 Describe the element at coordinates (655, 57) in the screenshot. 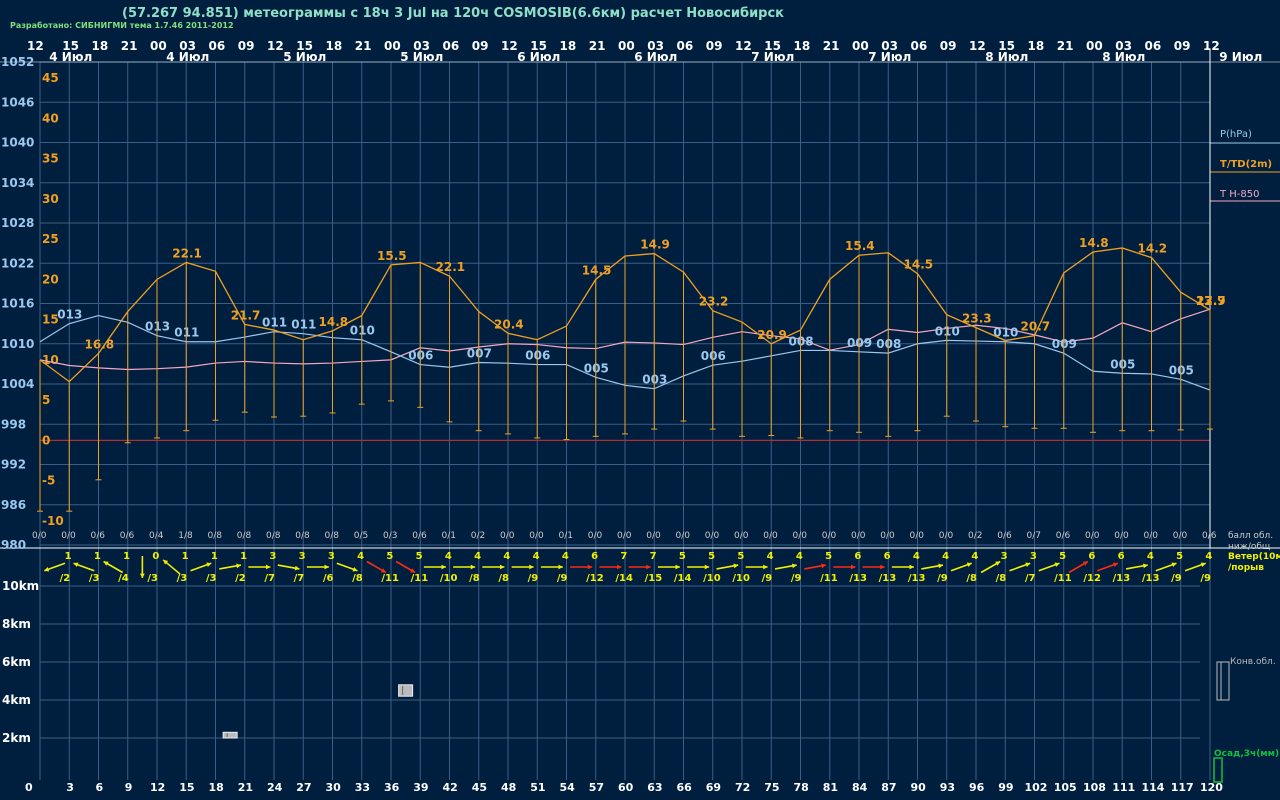

I see `date-label: 6 Июл` at that location.